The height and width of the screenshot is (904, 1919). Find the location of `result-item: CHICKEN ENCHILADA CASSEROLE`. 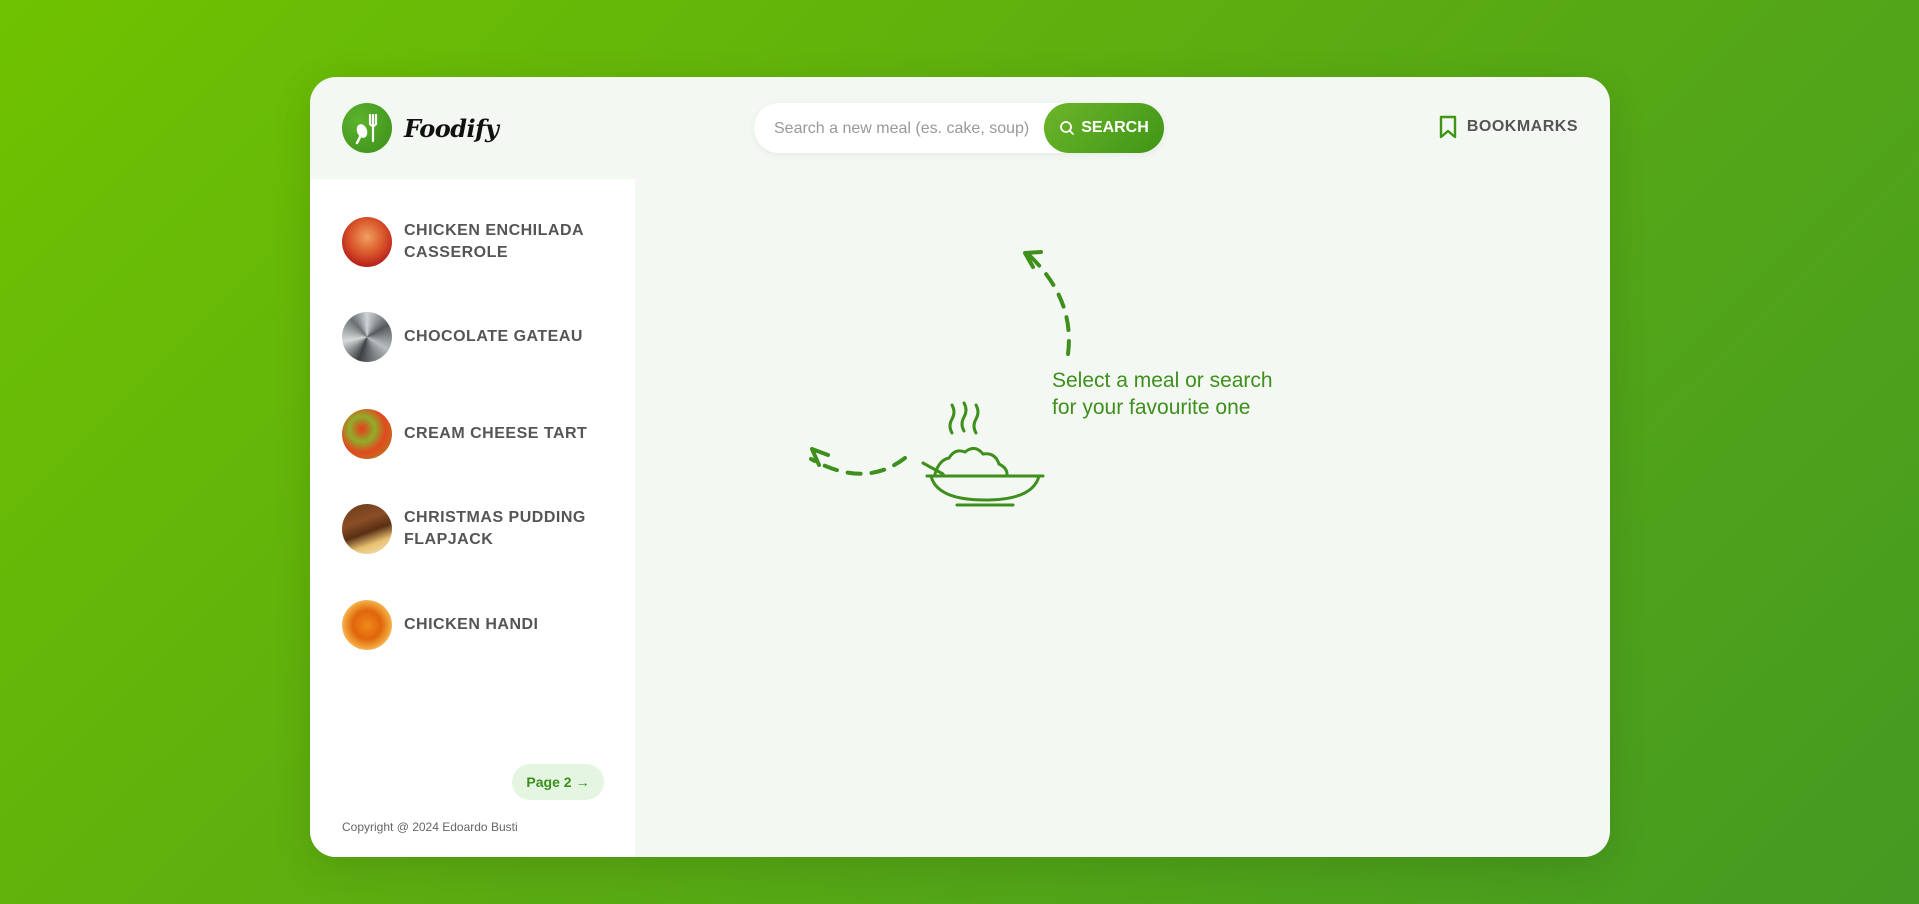

result-item: CHICKEN ENCHILADA CASSEROLE is located at coordinates (482, 242).